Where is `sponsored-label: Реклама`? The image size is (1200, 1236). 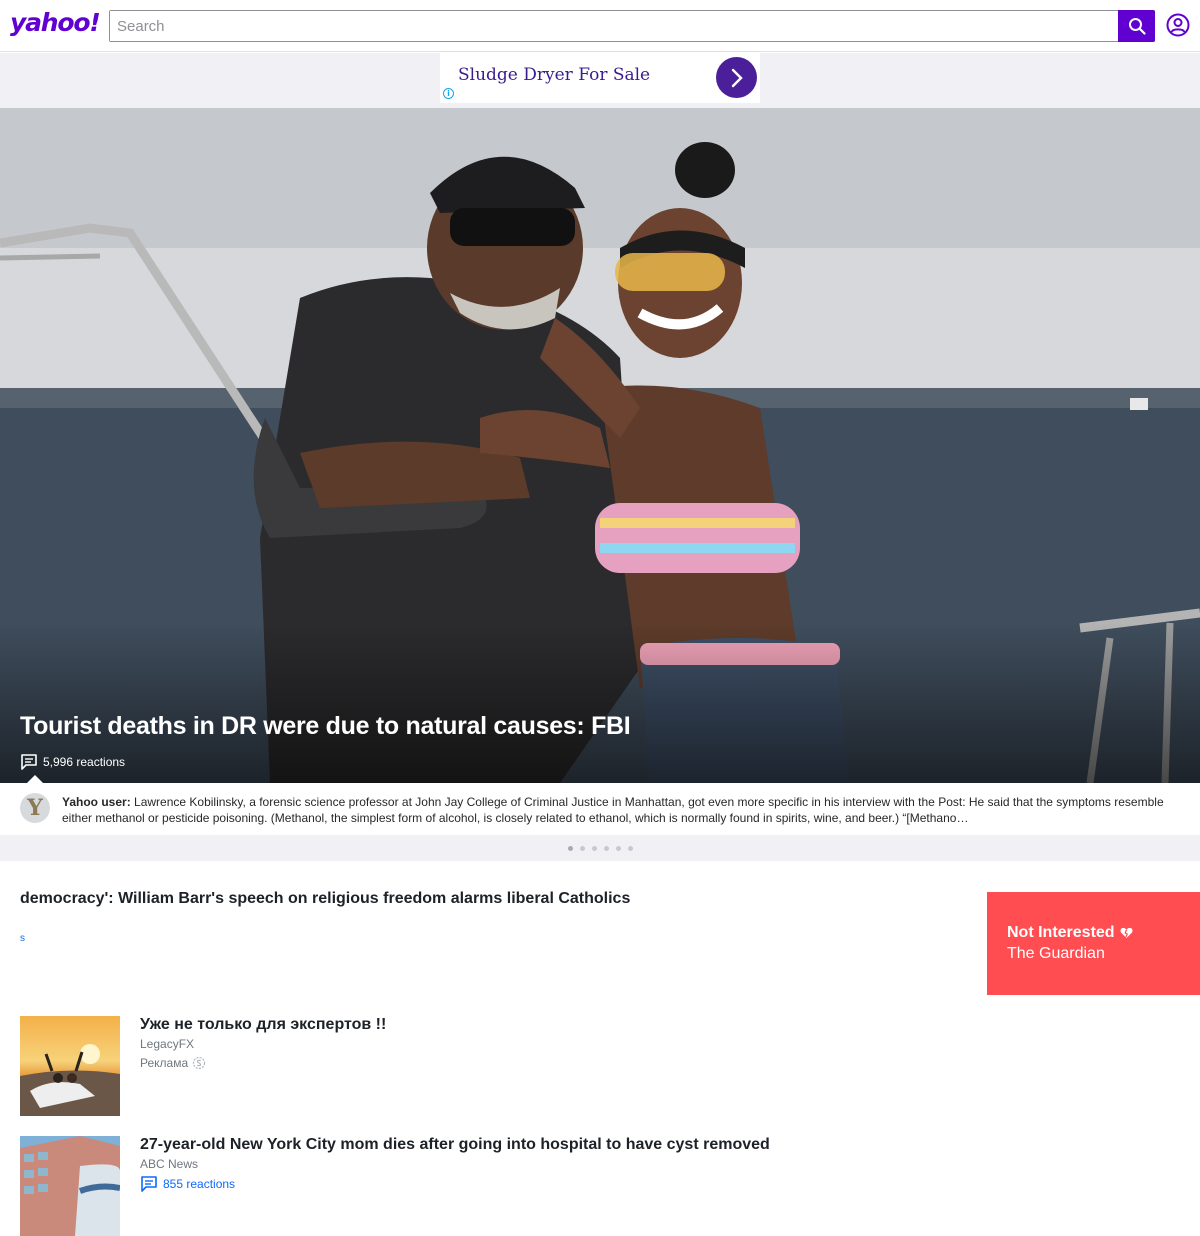
sponsored-label: Реклама is located at coordinates (173, 1063).